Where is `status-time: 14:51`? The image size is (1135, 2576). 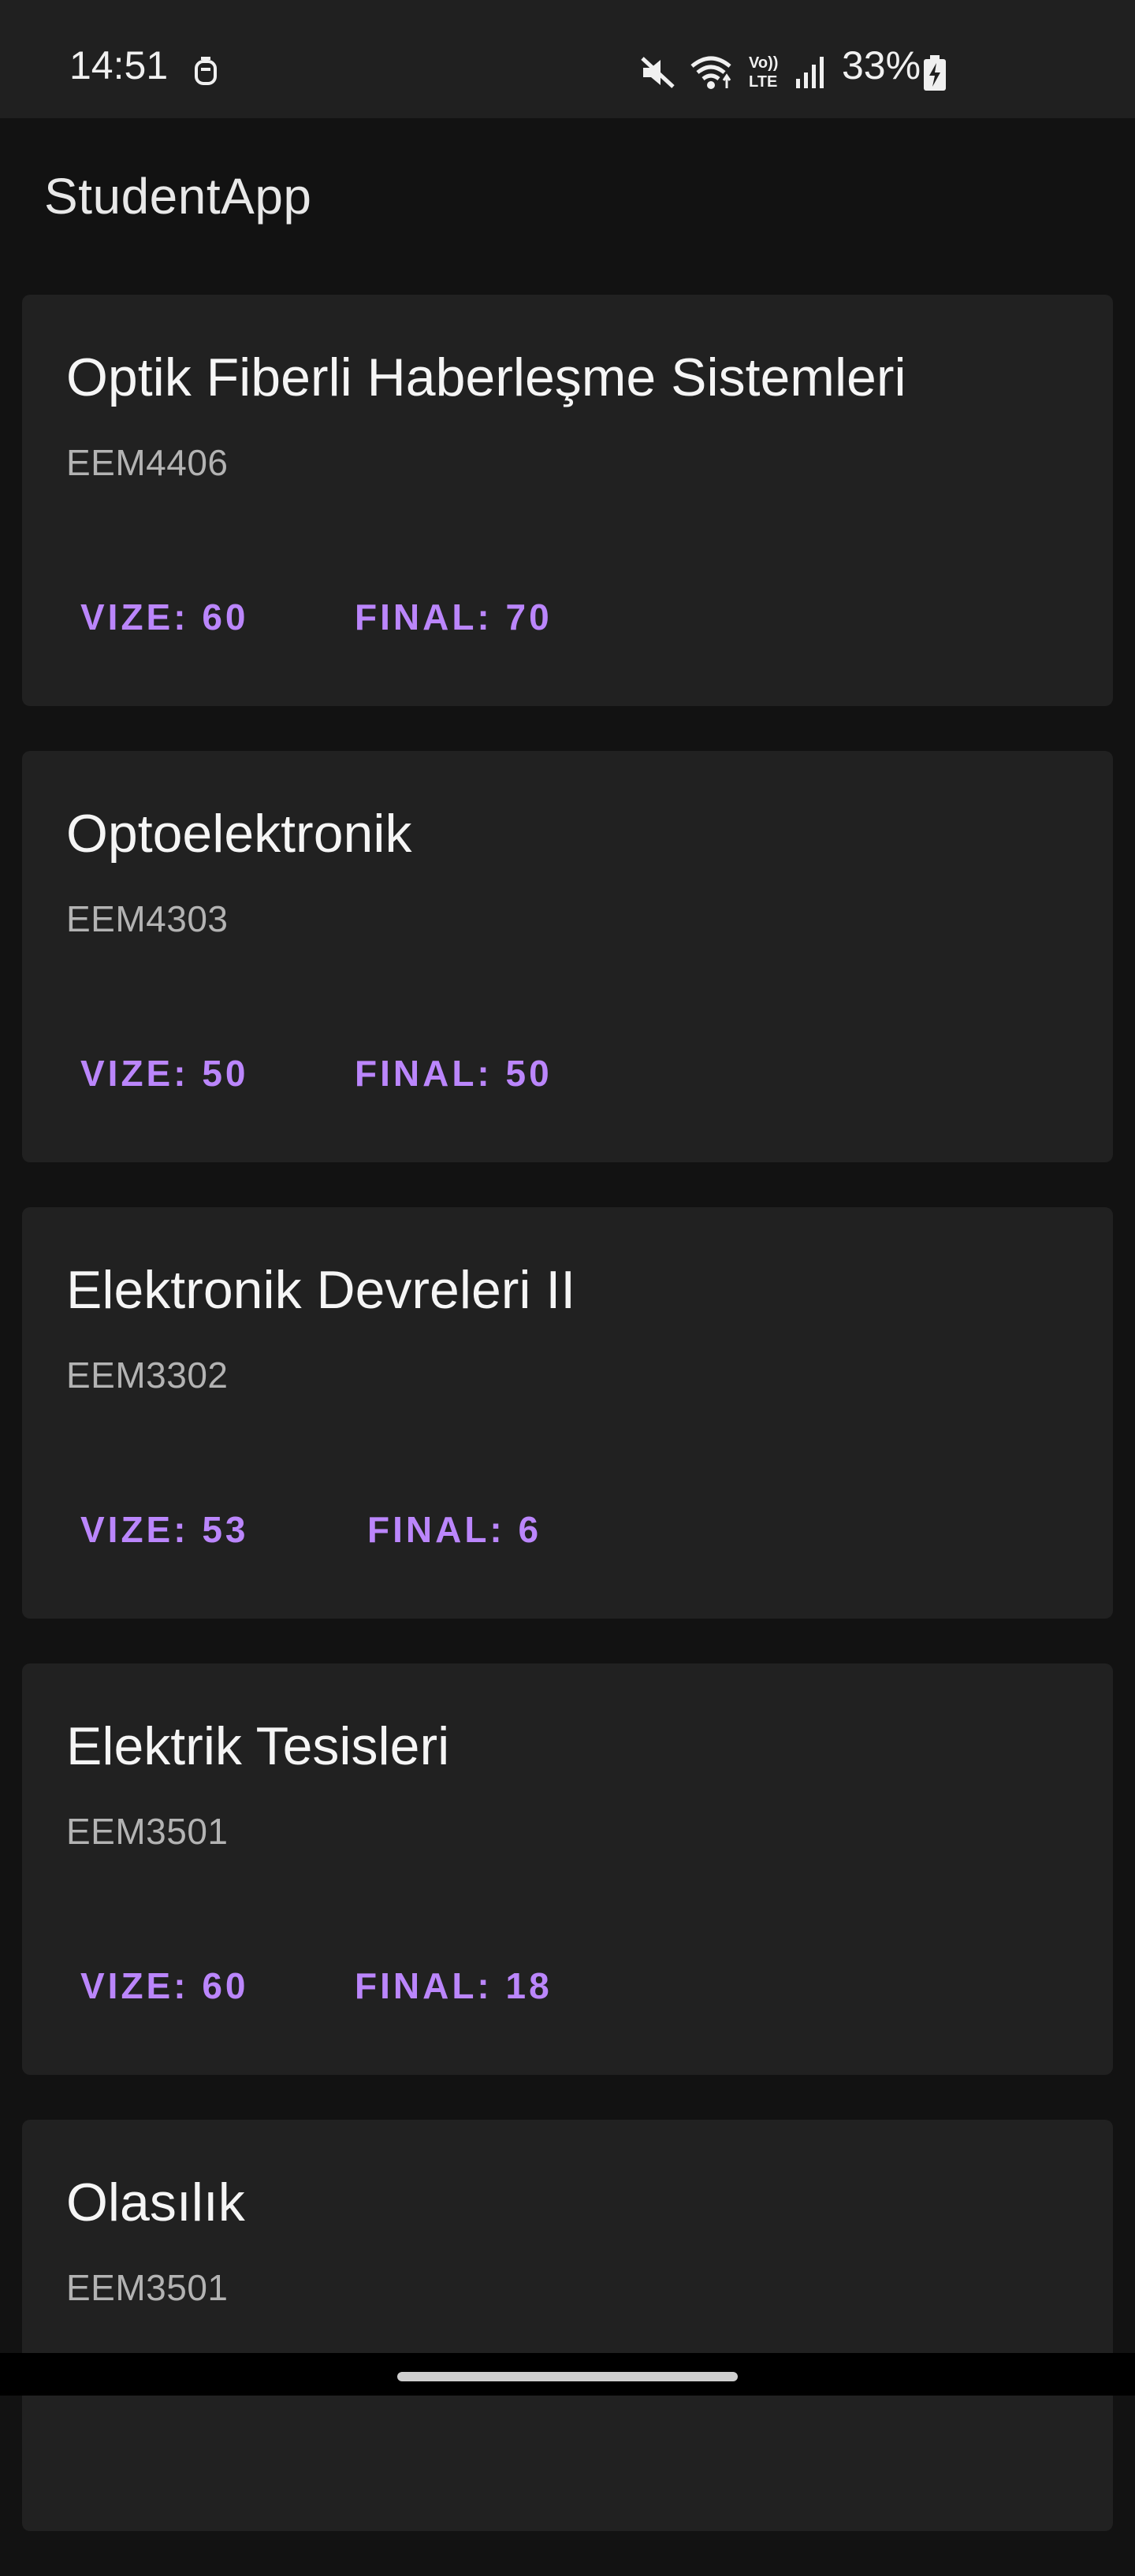 status-time: 14:51 is located at coordinates (119, 65).